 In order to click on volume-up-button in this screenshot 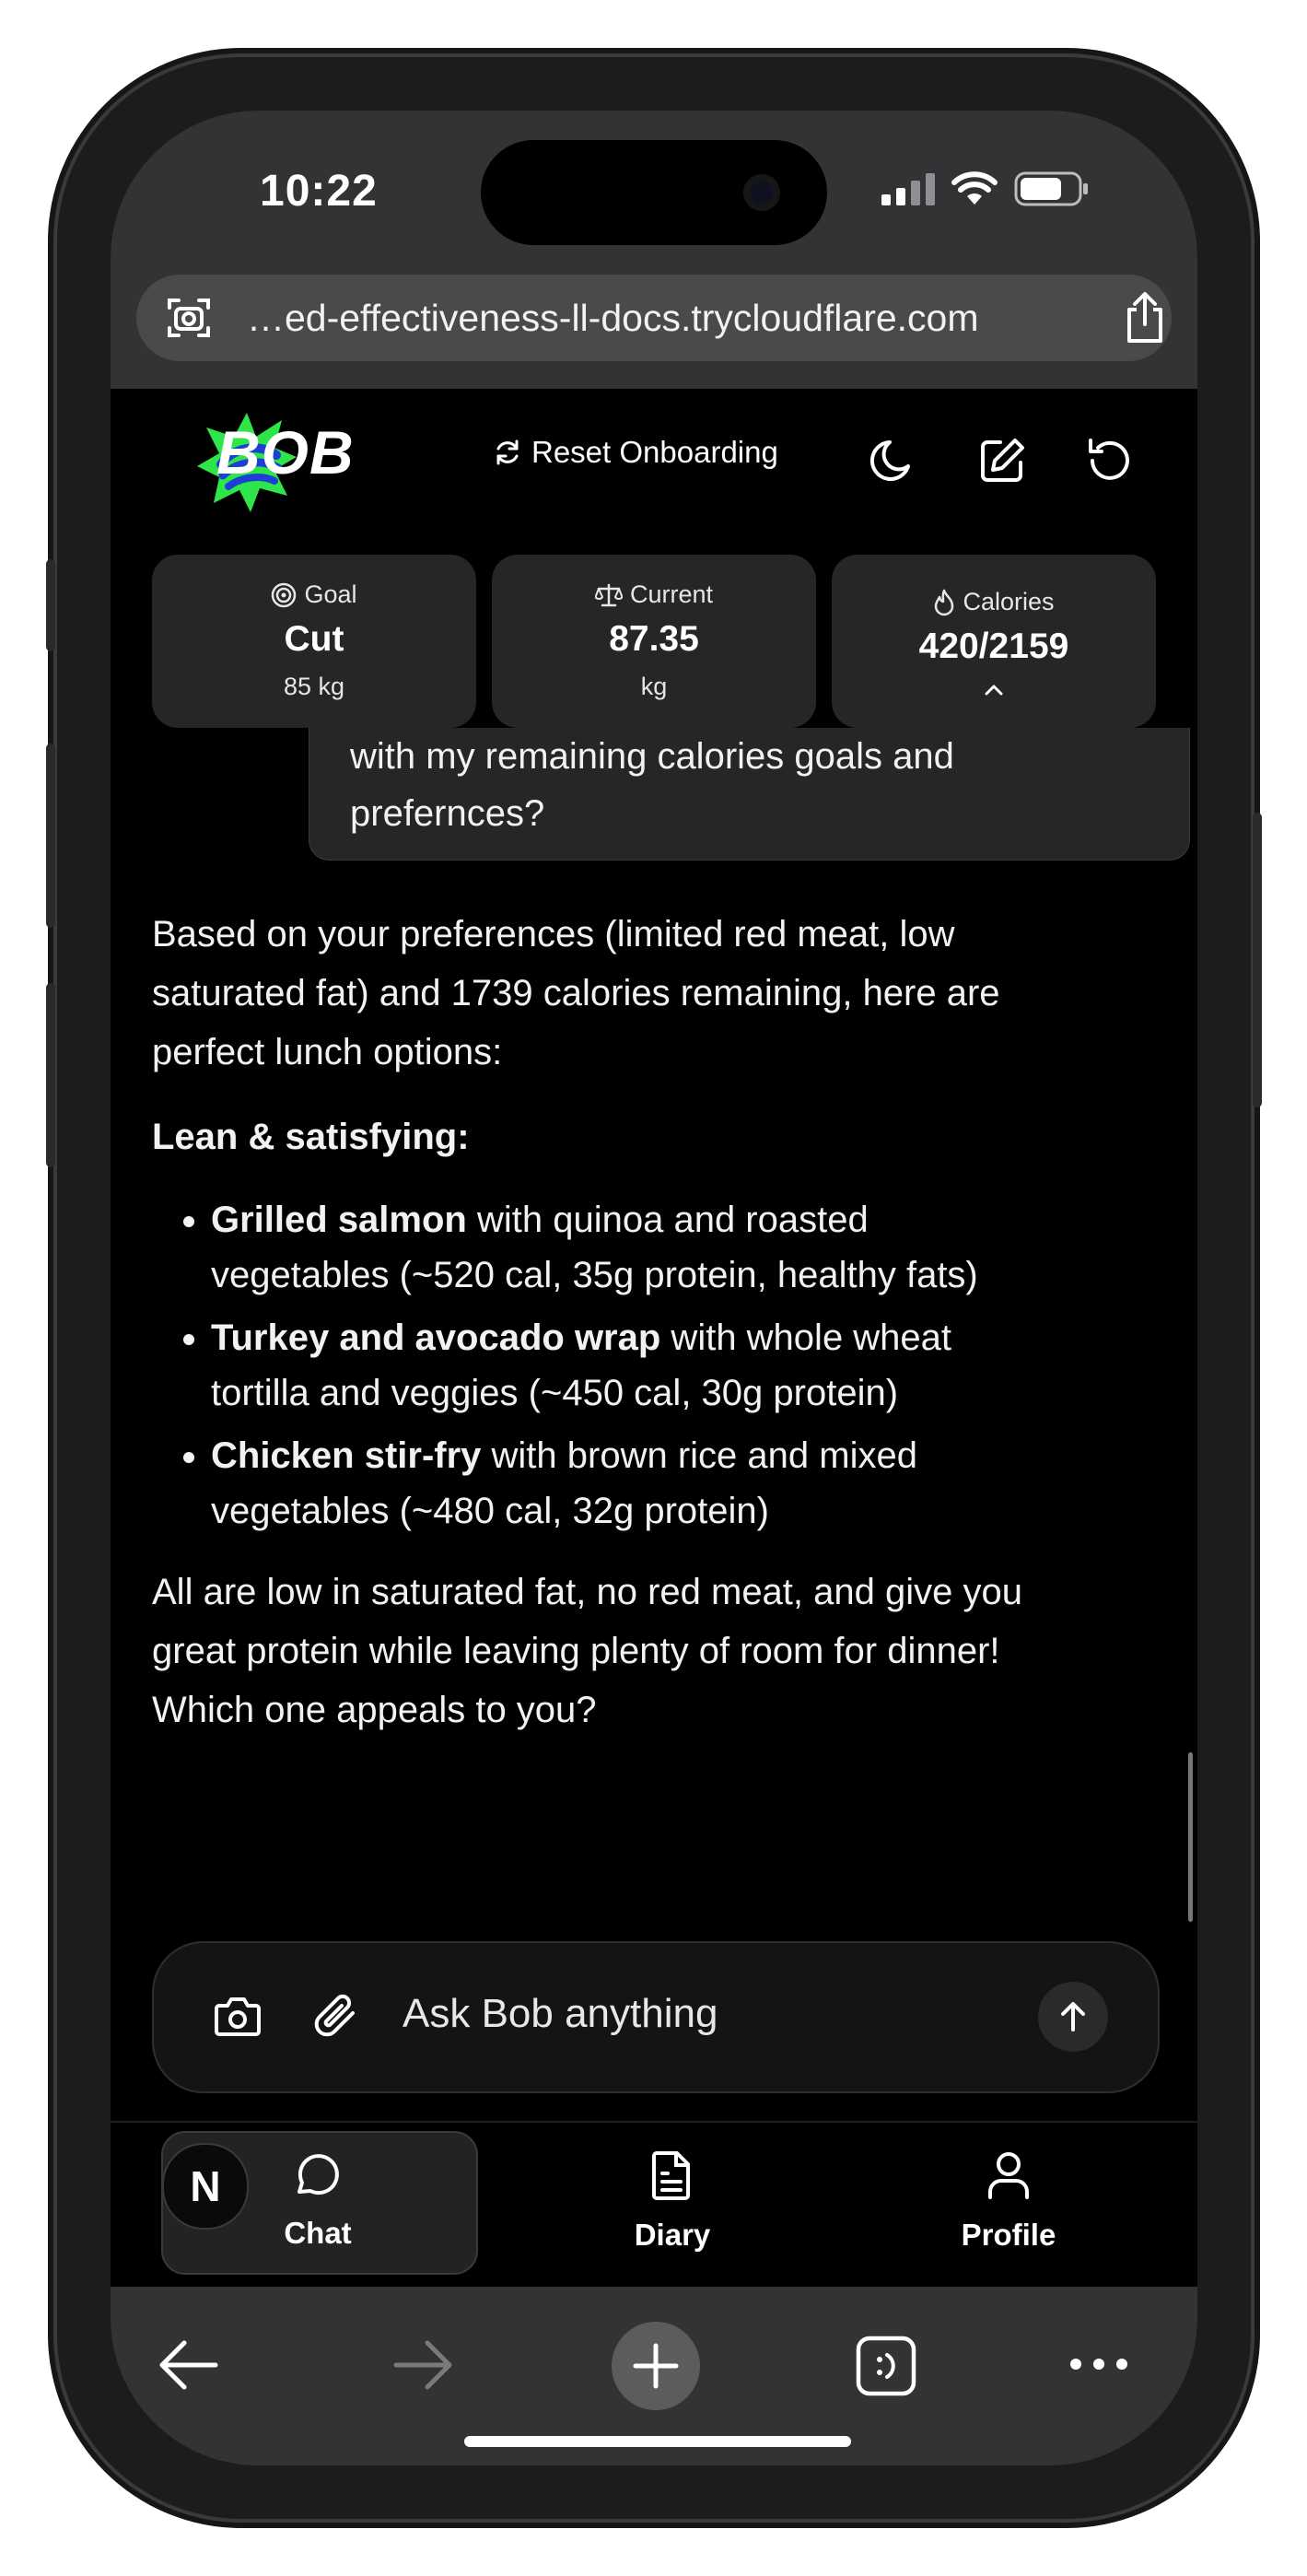, I will do `click(51, 836)`.